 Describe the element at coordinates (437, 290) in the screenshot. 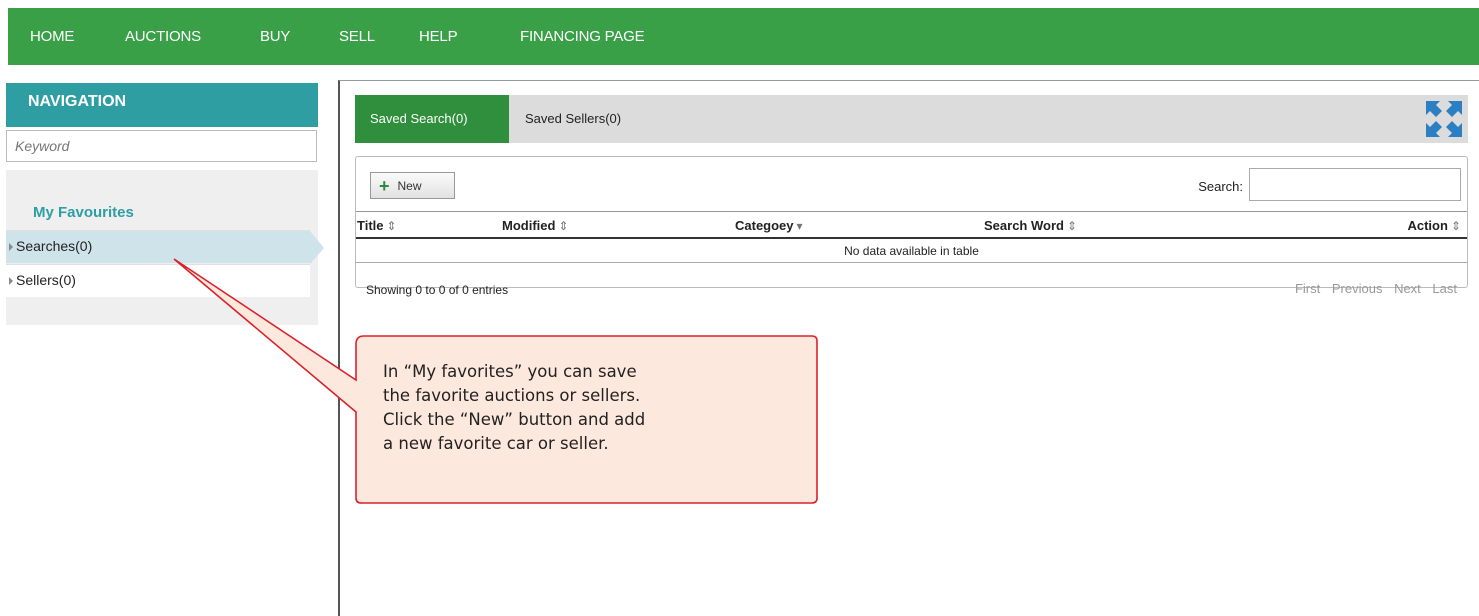

I see `table-info: Showing 0 to 0 of 0 entries` at that location.